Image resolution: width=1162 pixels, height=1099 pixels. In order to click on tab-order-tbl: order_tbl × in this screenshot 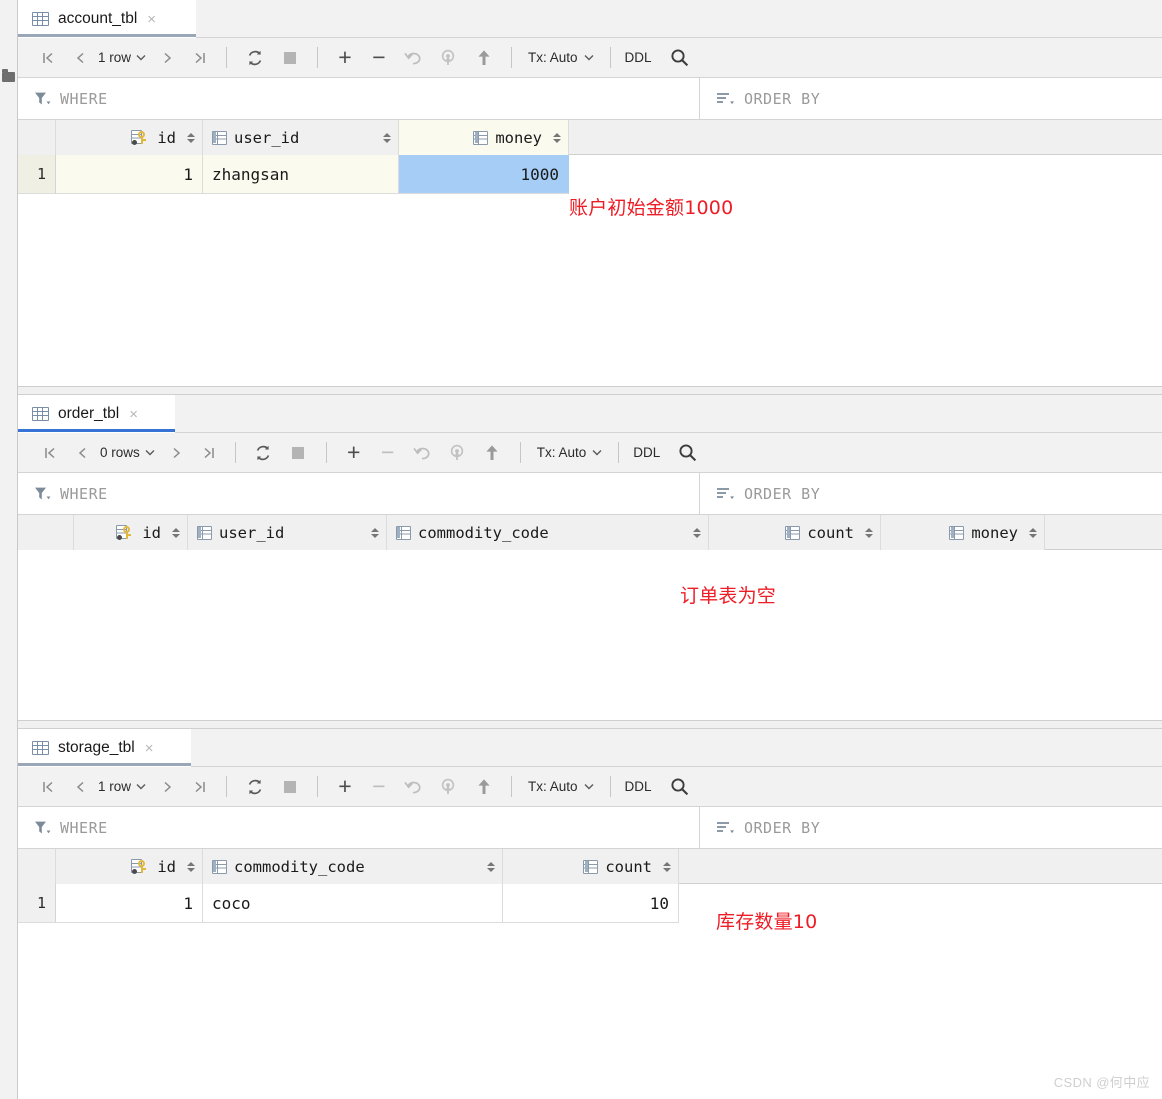, I will do `click(96, 414)`.